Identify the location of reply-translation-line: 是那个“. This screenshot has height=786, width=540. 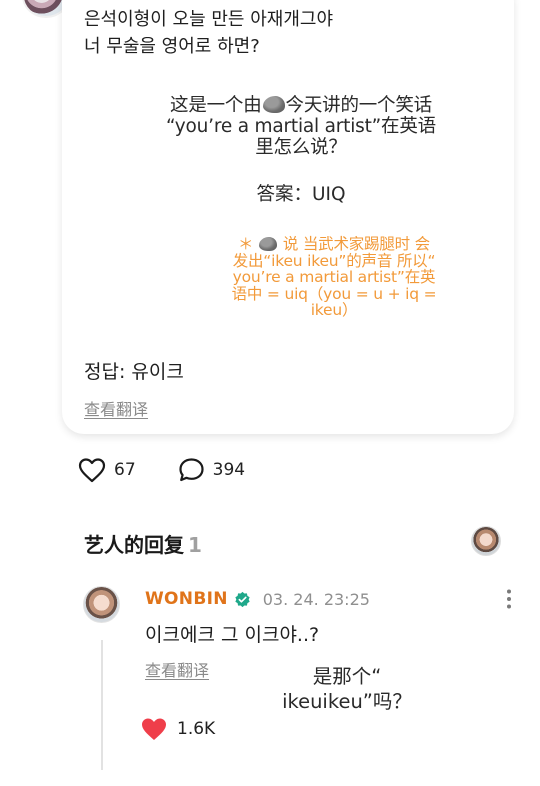
(347, 676).